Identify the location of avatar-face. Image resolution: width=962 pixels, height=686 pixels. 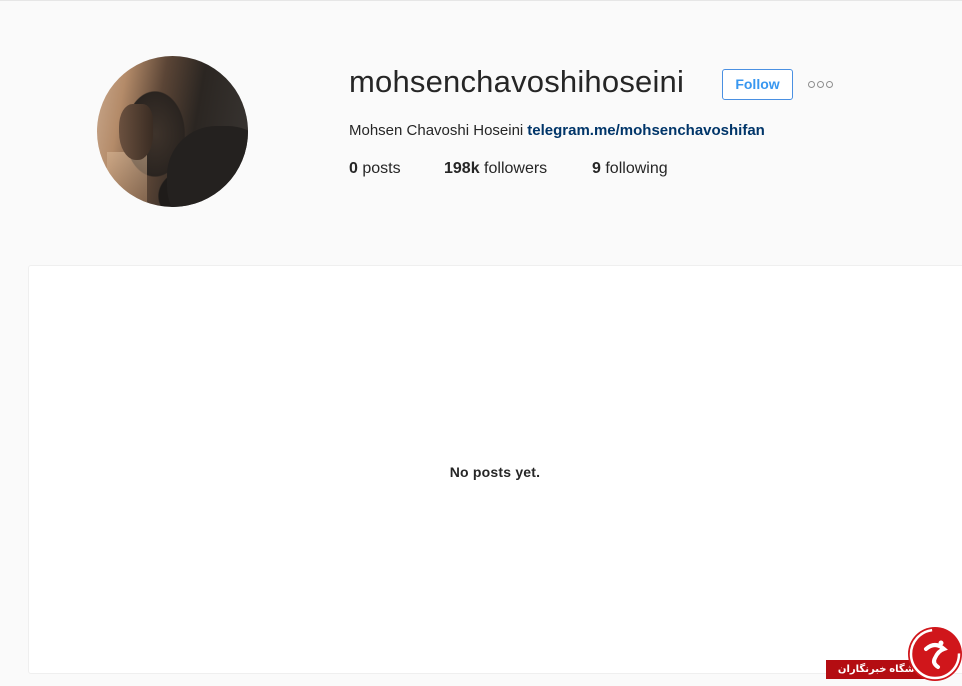
(136, 132).